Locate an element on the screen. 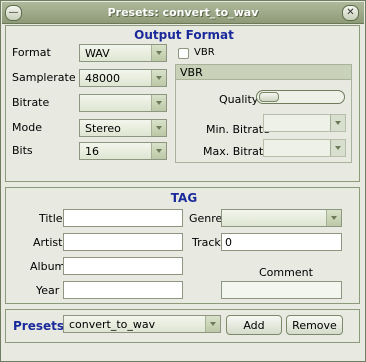 The image size is (366, 362). track-label: Track is located at coordinates (206, 242).